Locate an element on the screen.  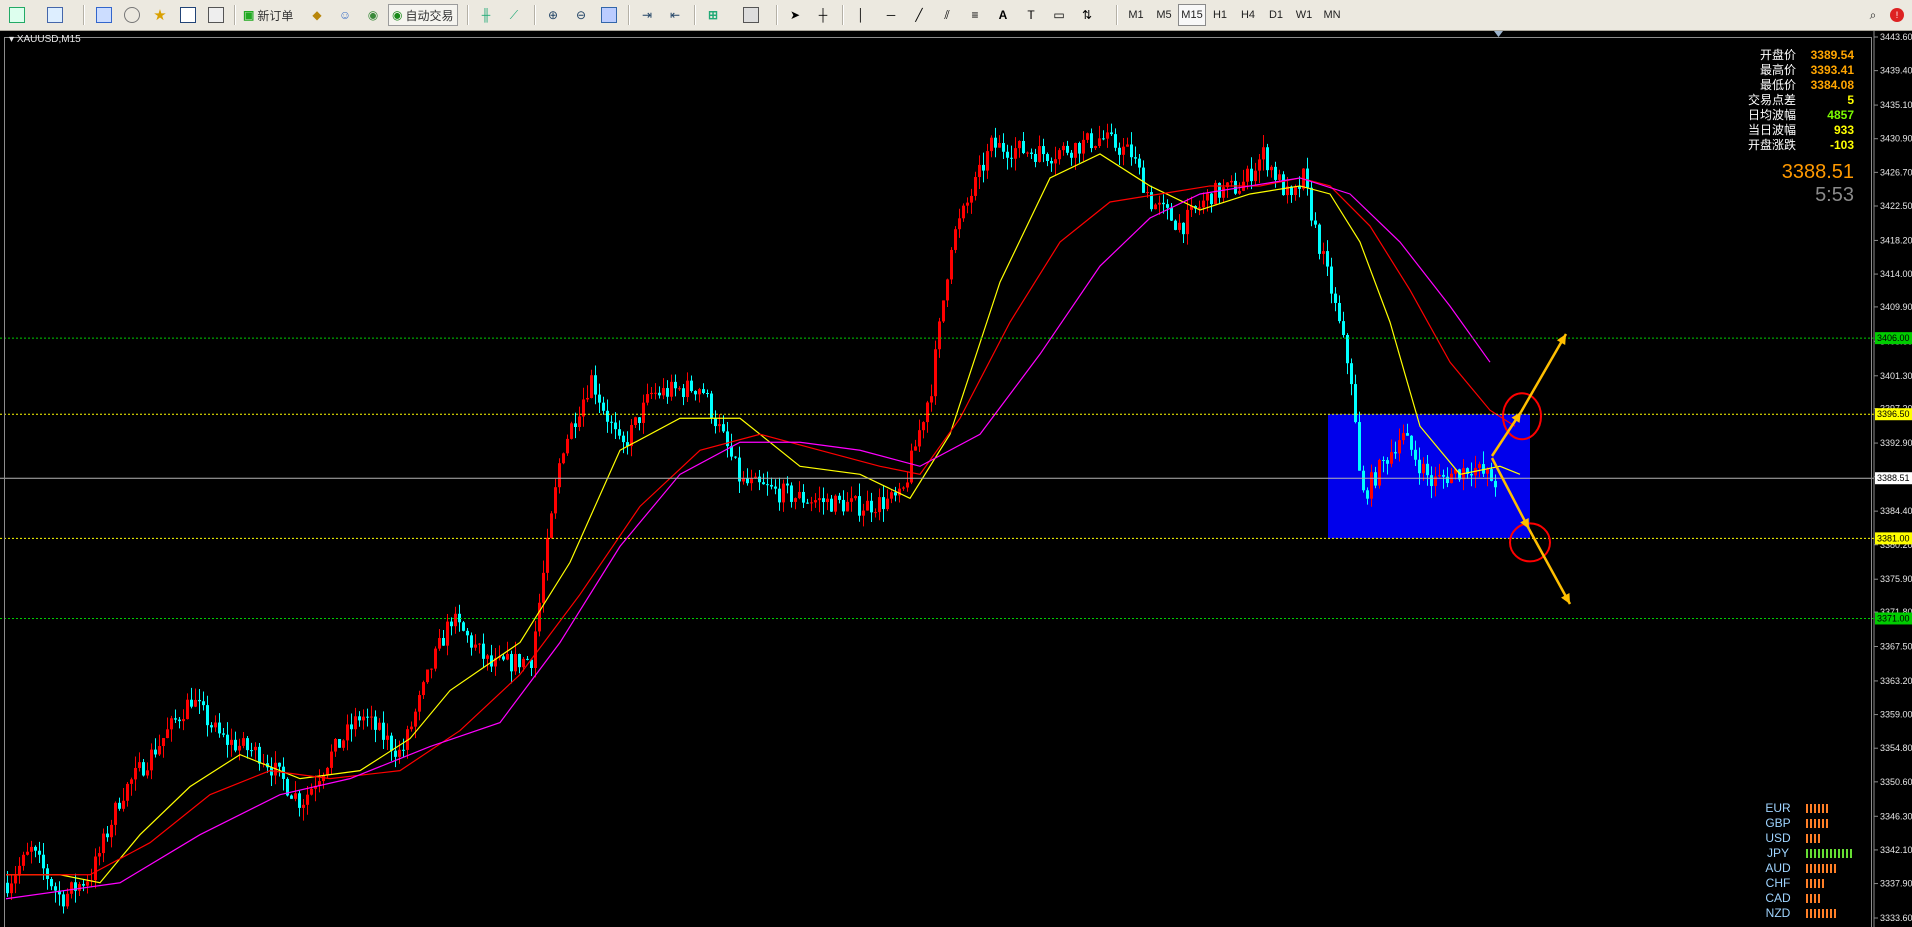
equidistant-channel-icon: ⫽ is located at coordinates (947, 15).